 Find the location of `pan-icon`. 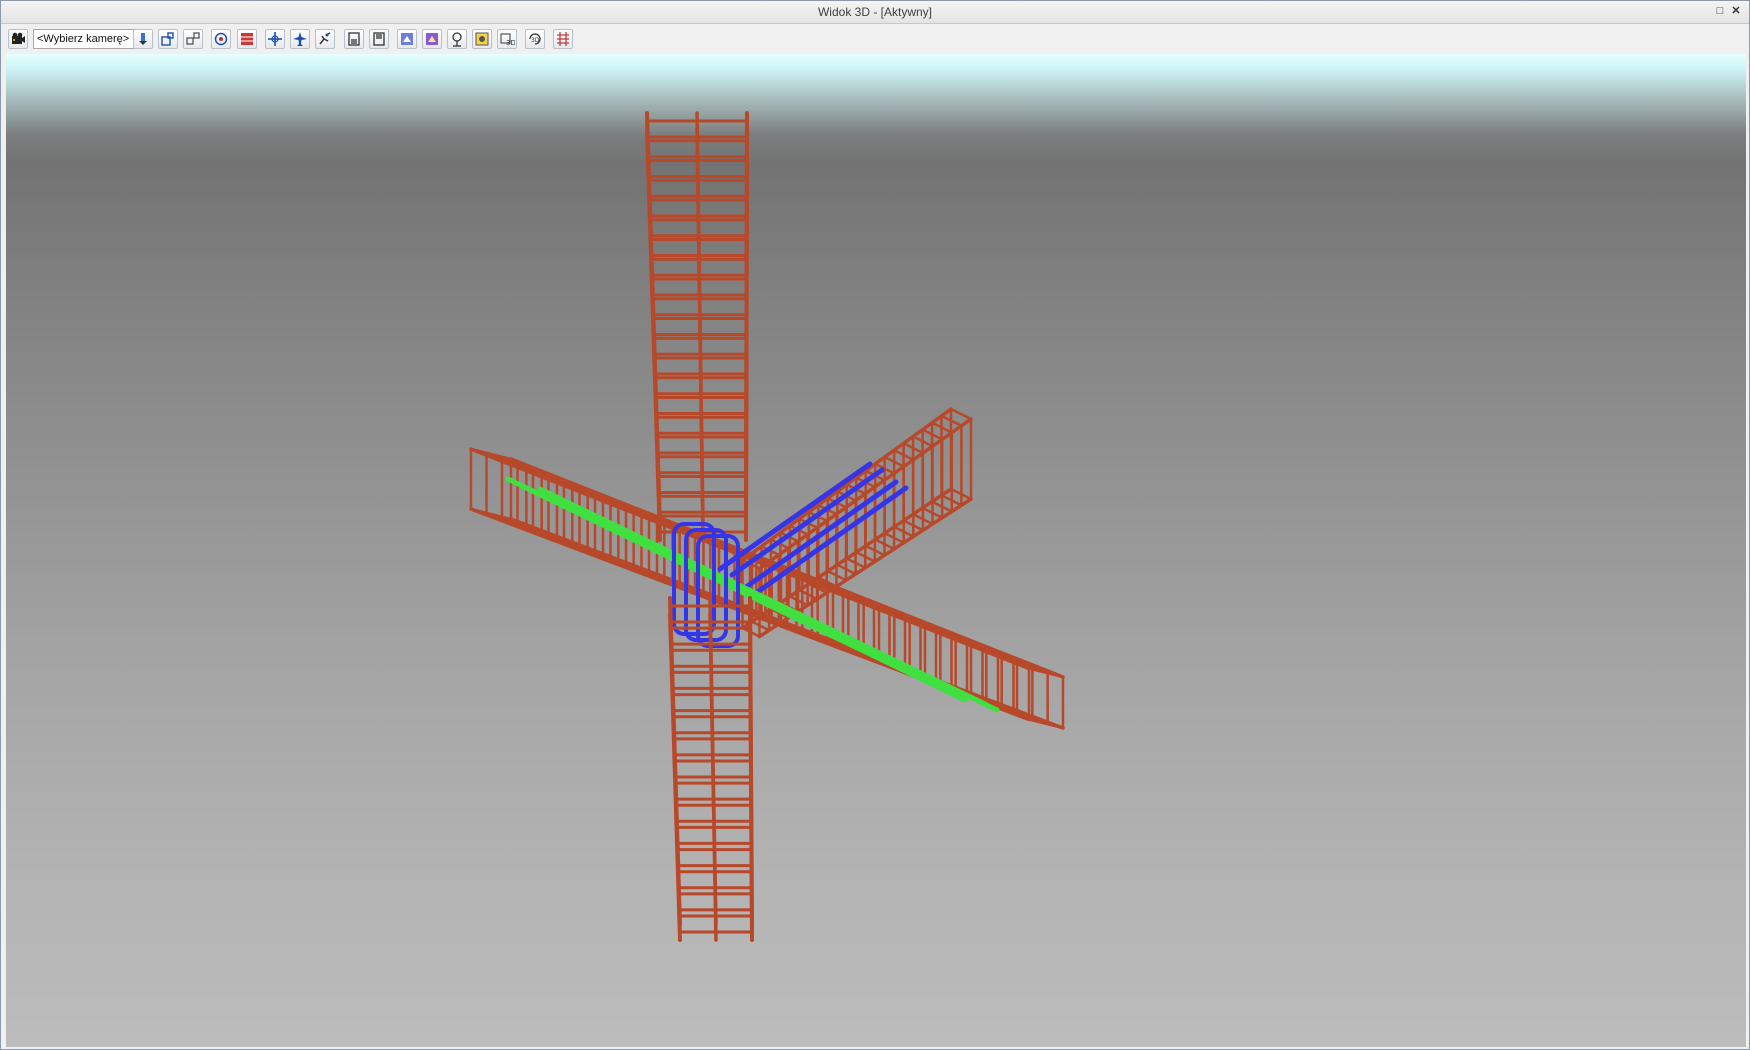

pan-icon is located at coordinates (275, 39).